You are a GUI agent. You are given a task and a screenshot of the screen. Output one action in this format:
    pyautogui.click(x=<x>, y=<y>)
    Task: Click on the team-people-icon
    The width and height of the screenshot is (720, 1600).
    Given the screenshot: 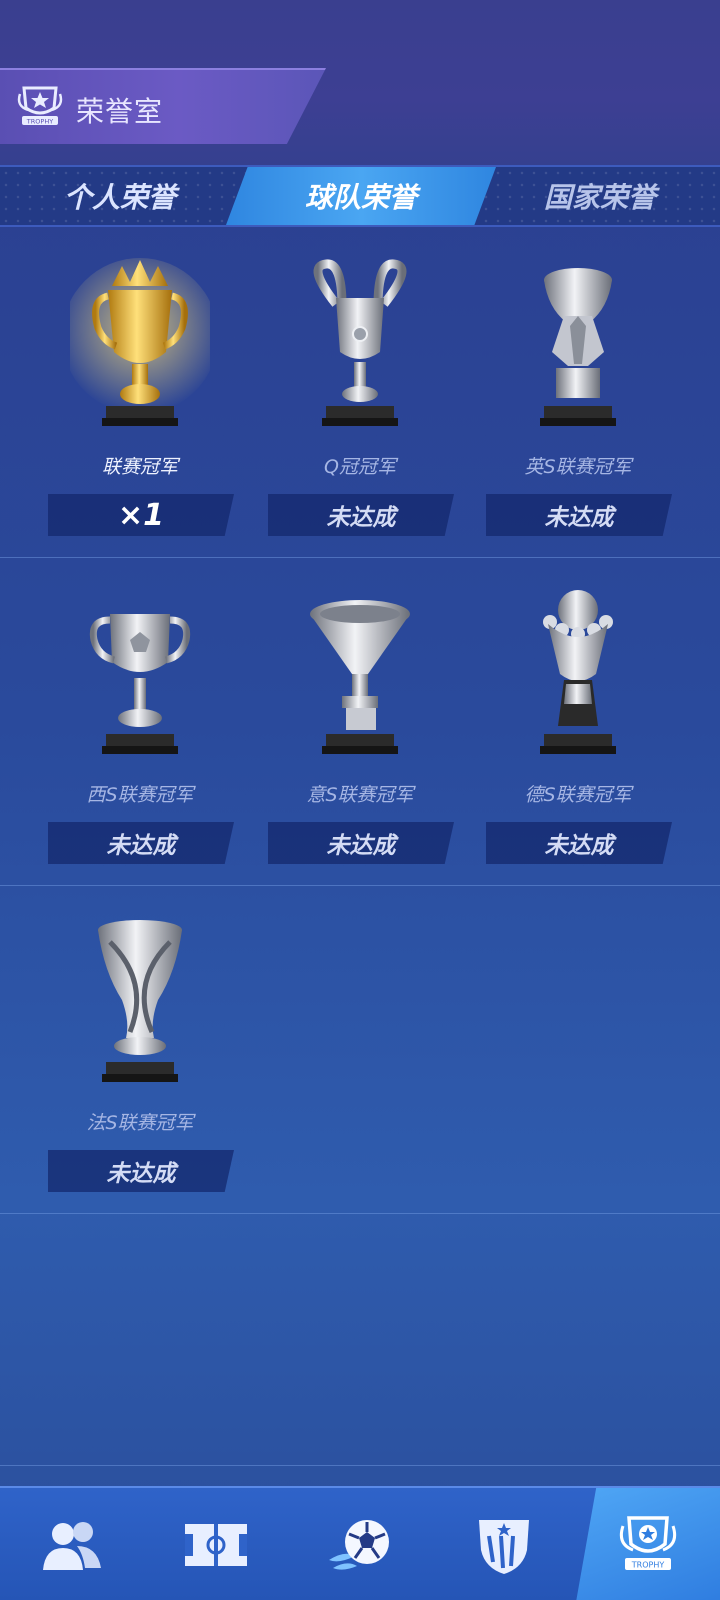 What is the action you would take?
    pyautogui.click(x=72, y=1546)
    